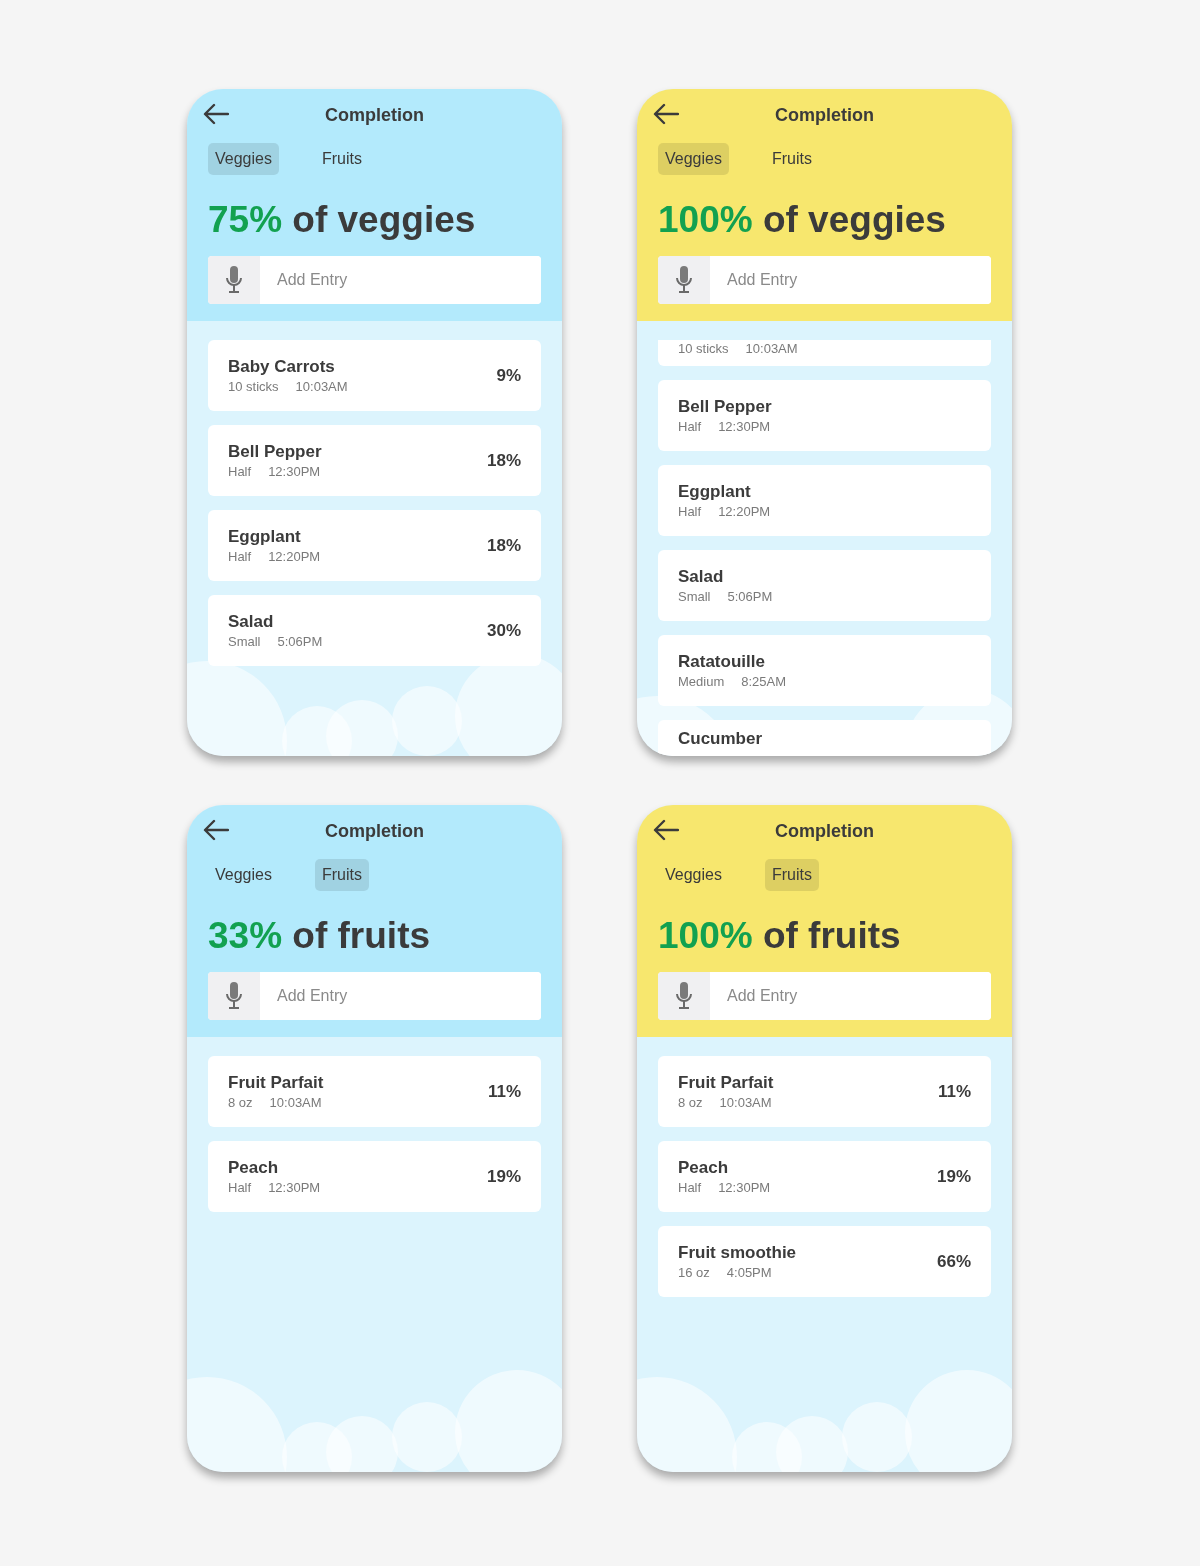 Image resolution: width=1200 pixels, height=1566 pixels. What do you see at coordinates (737, 1253) in the screenshot?
I see `food-name: Fruit smoothie` at bounding box center [737, 1253].